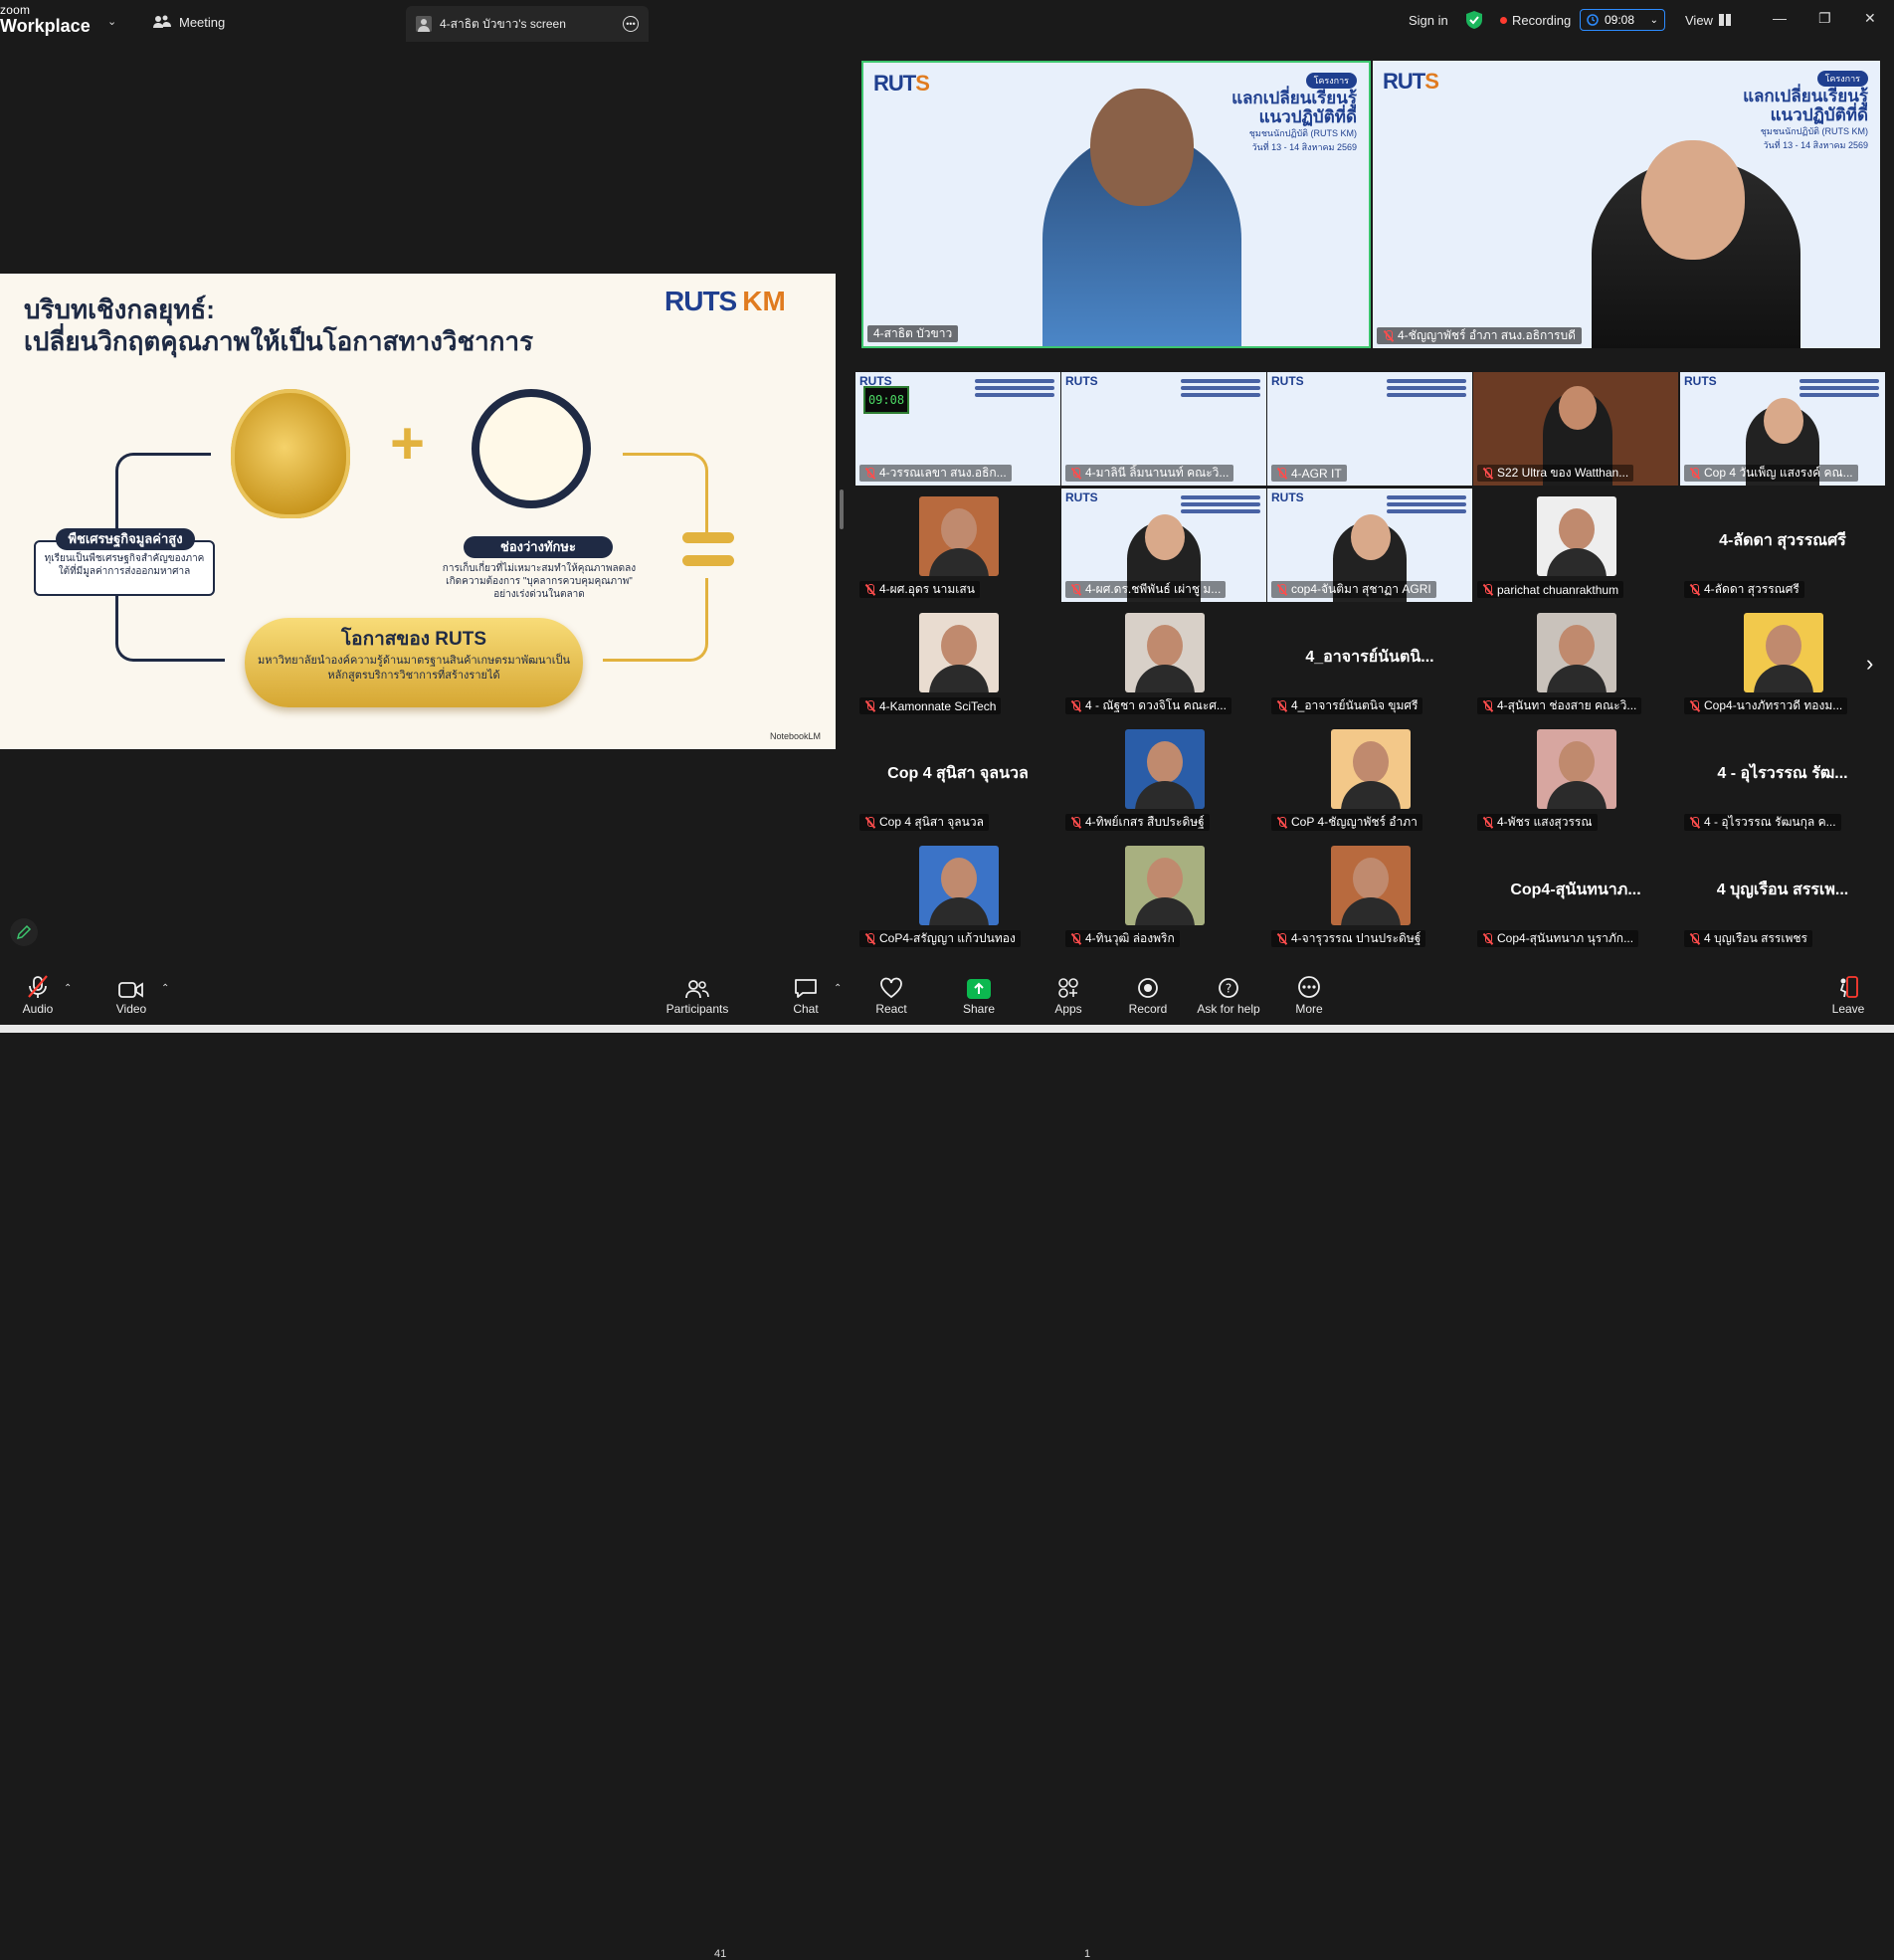 The height and width of the screenshot is (1960, 1894). Describe the element at coordinates (1068, 997) in the screenshot. I see `apps-button: Apps` at that location.